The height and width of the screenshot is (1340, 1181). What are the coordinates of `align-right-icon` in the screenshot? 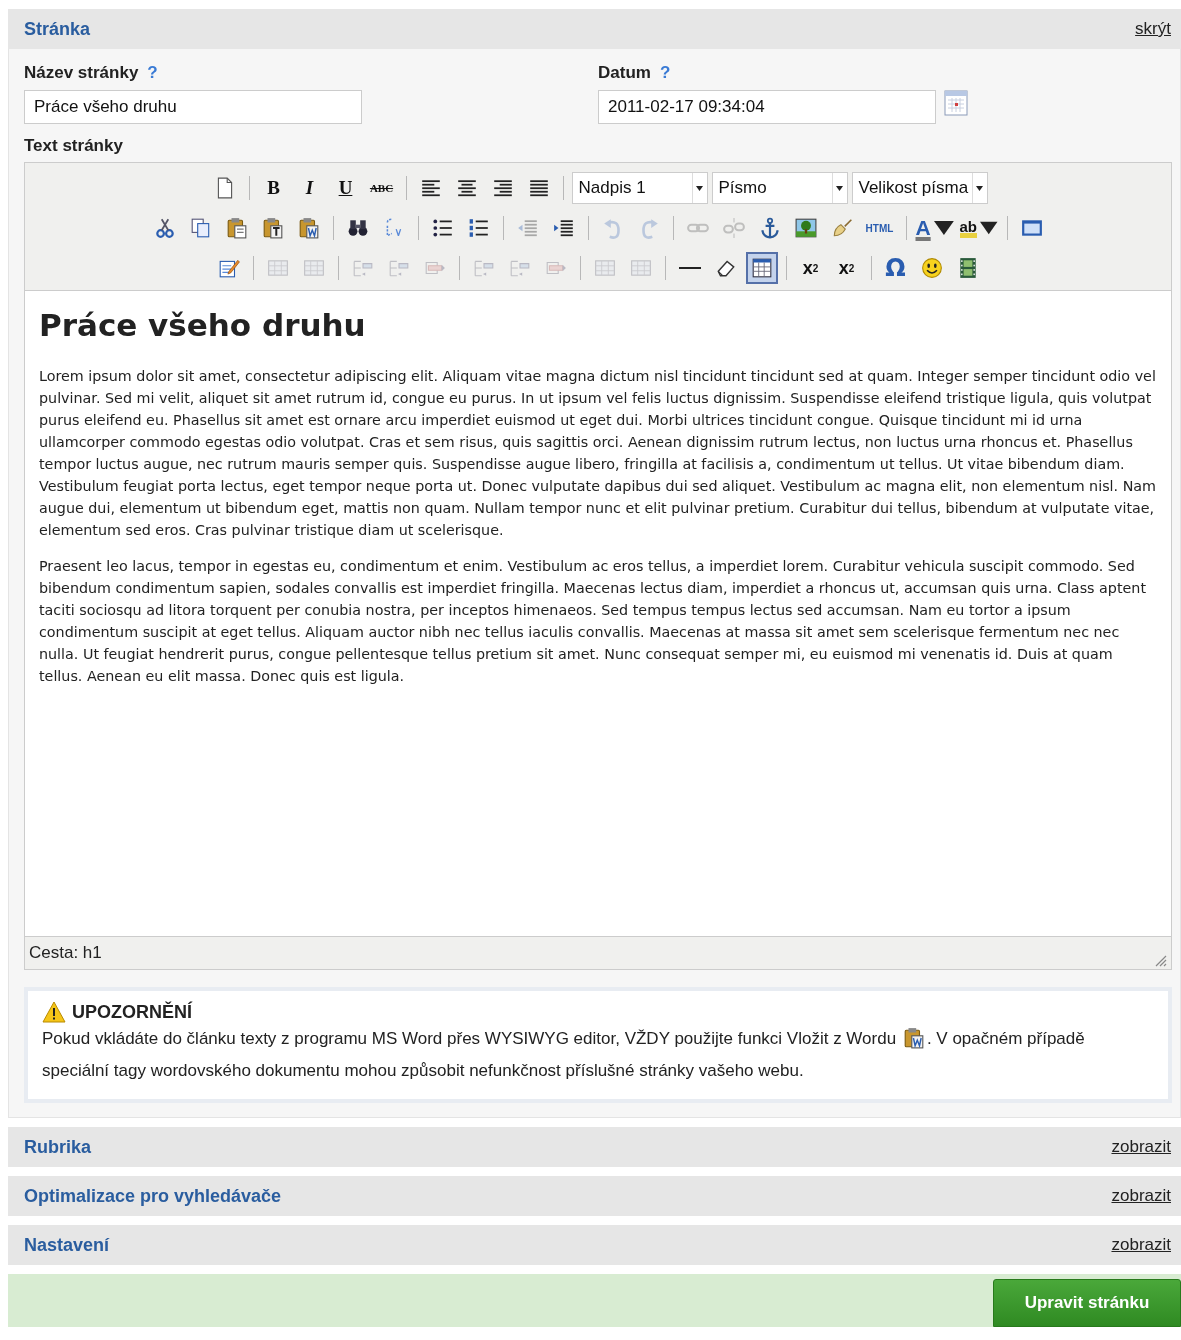 It's located at (502, 188).